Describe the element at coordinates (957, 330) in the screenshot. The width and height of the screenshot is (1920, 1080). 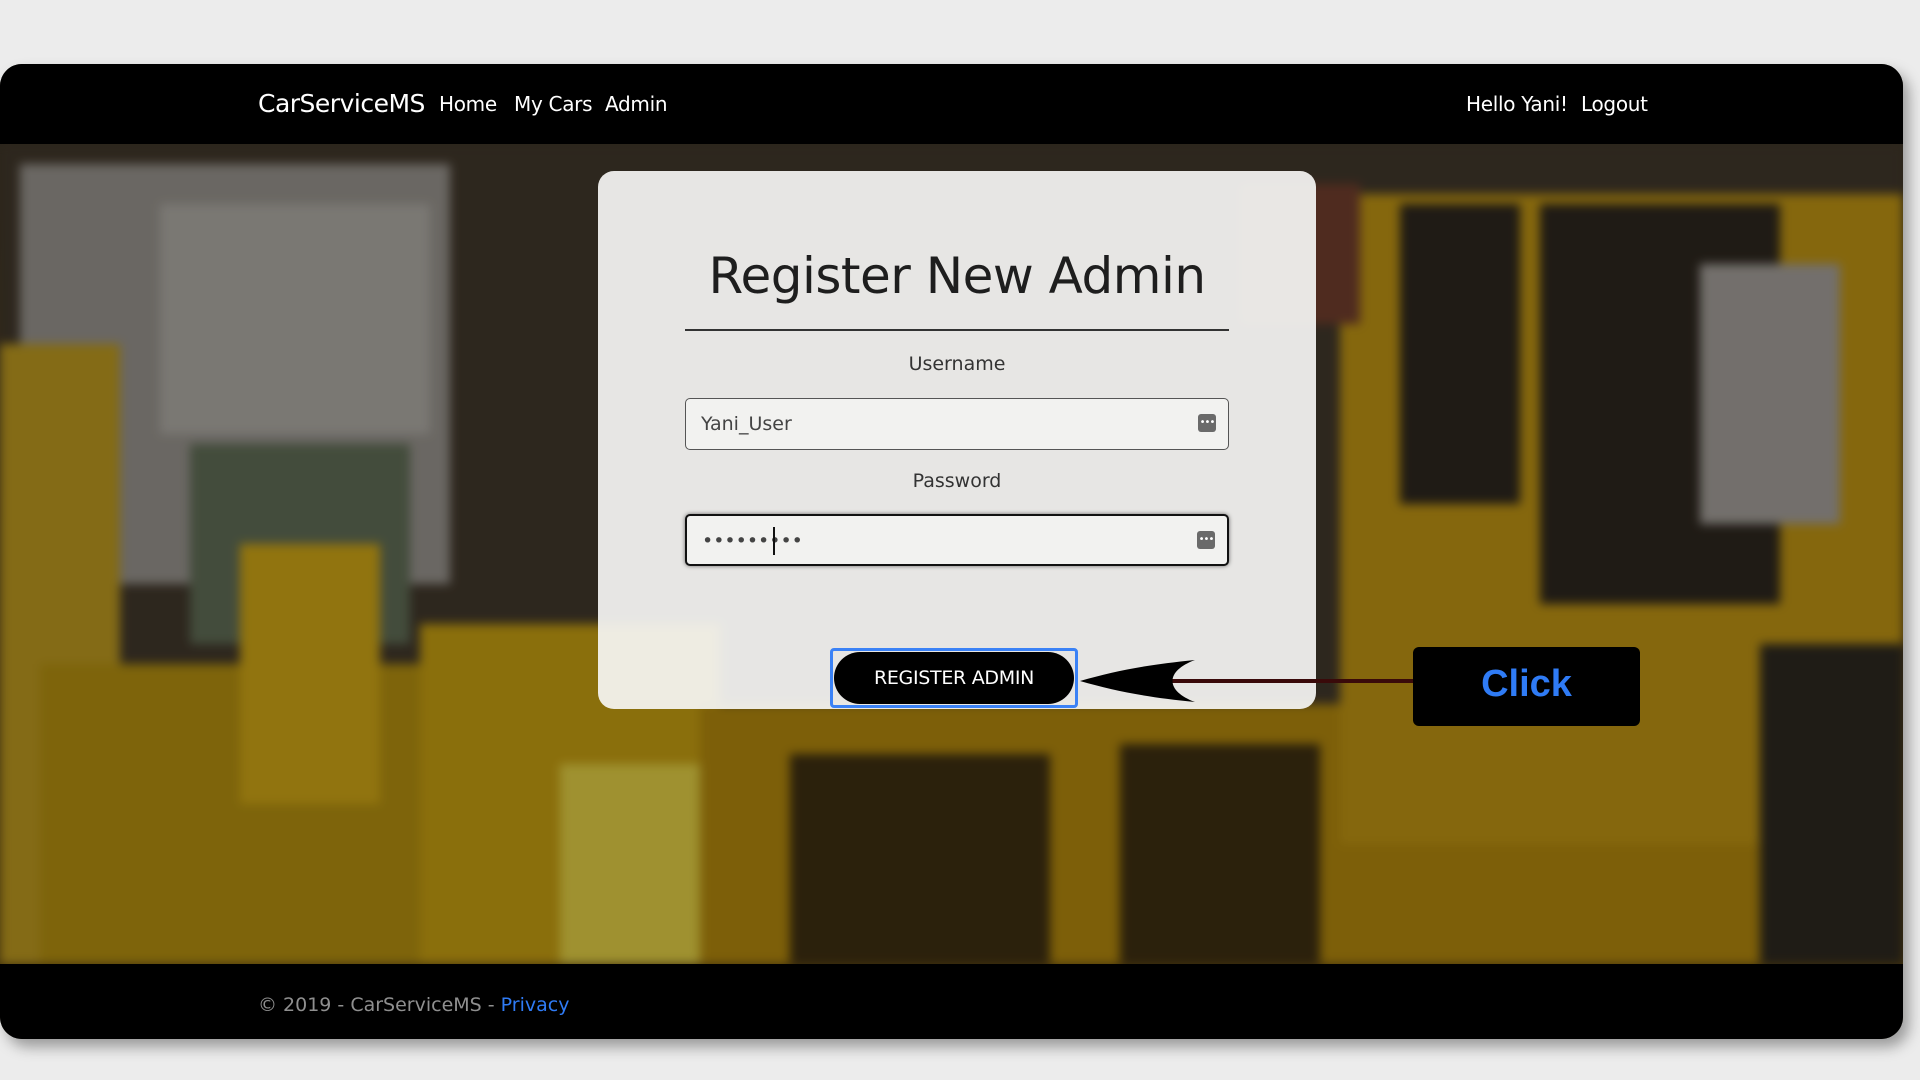
I see `title-divider` at that location.